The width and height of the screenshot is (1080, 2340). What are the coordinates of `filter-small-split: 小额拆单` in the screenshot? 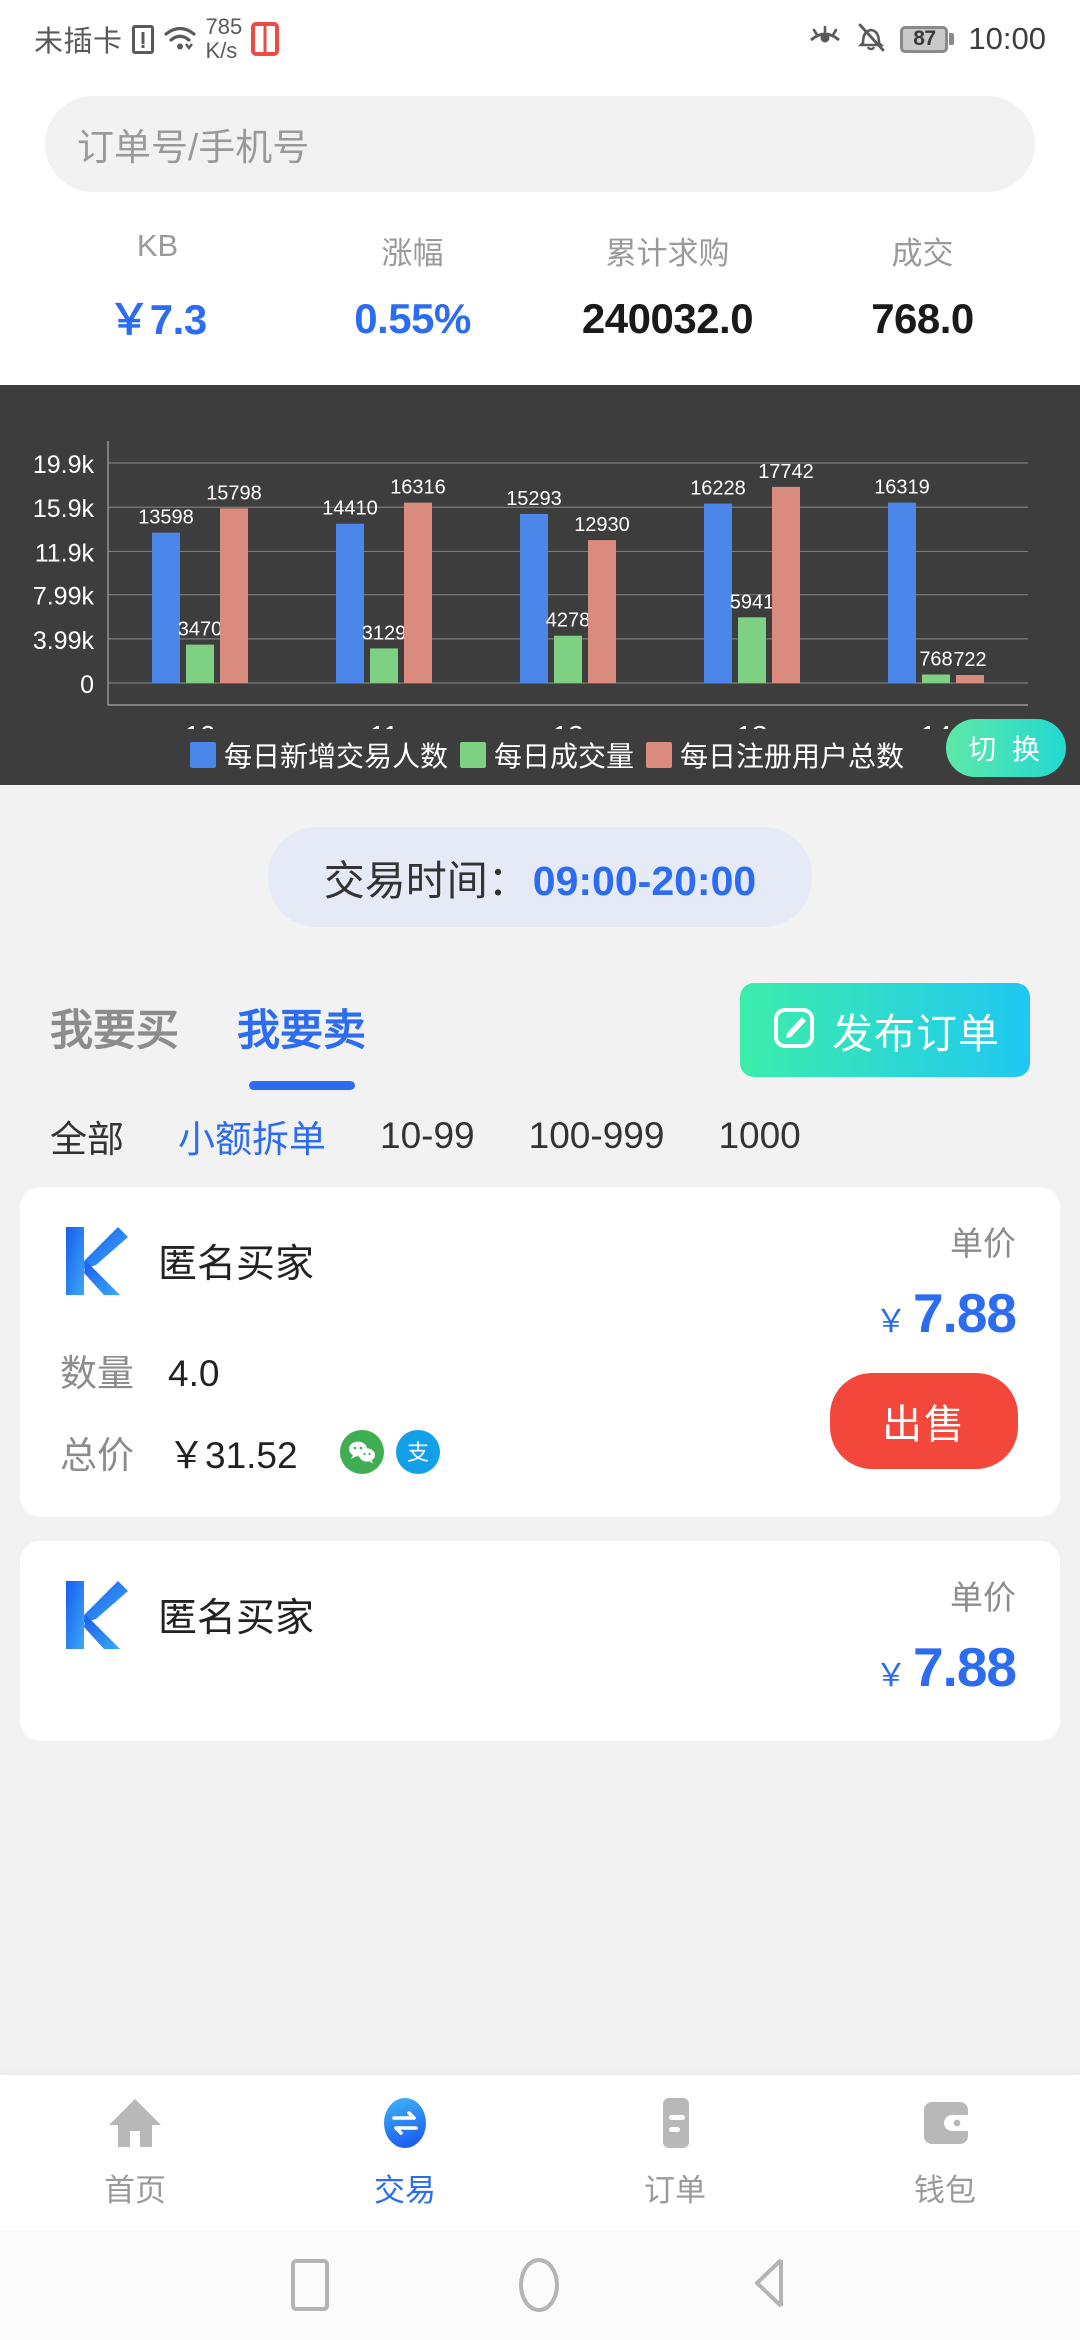 It's located at (252, 1136).